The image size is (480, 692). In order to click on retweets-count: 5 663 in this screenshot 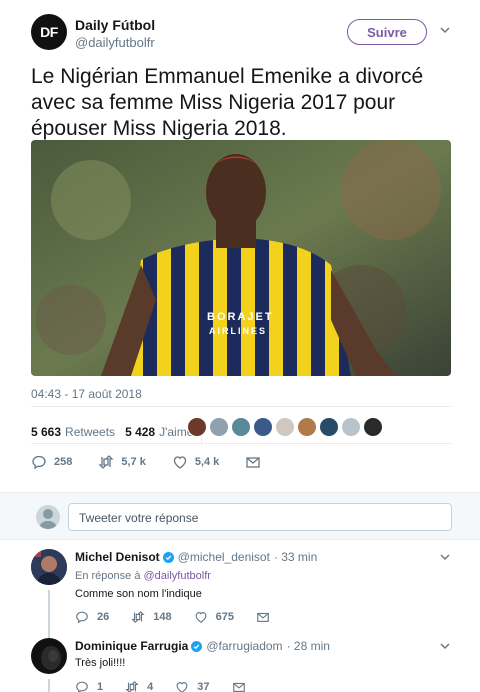, I will do `click(46, 432)`.